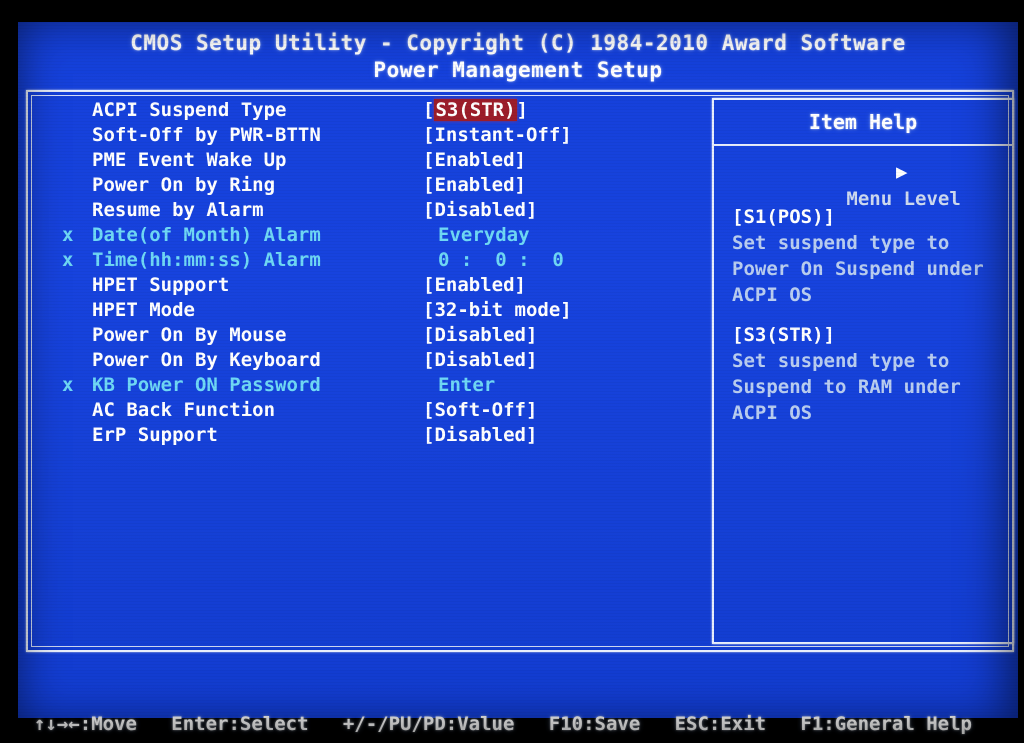  What do you see at coordinates (372, 260) in the screenshot?
I see `setting-row: x Time(hh:mm:ss) Alarm 0 : 0 : 0` at bounding box center [372, 260].